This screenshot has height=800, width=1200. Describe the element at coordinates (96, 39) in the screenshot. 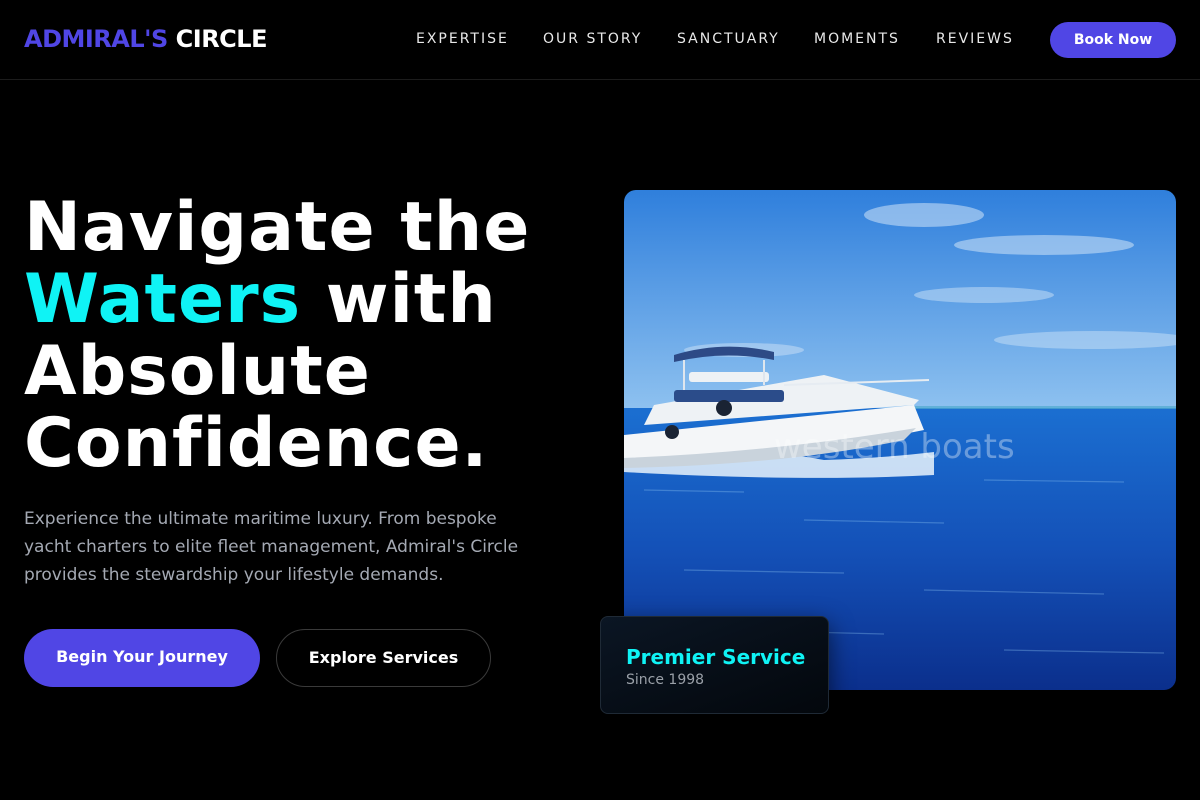

I see `logo-part-1: ADMIRAL'S` at that location.